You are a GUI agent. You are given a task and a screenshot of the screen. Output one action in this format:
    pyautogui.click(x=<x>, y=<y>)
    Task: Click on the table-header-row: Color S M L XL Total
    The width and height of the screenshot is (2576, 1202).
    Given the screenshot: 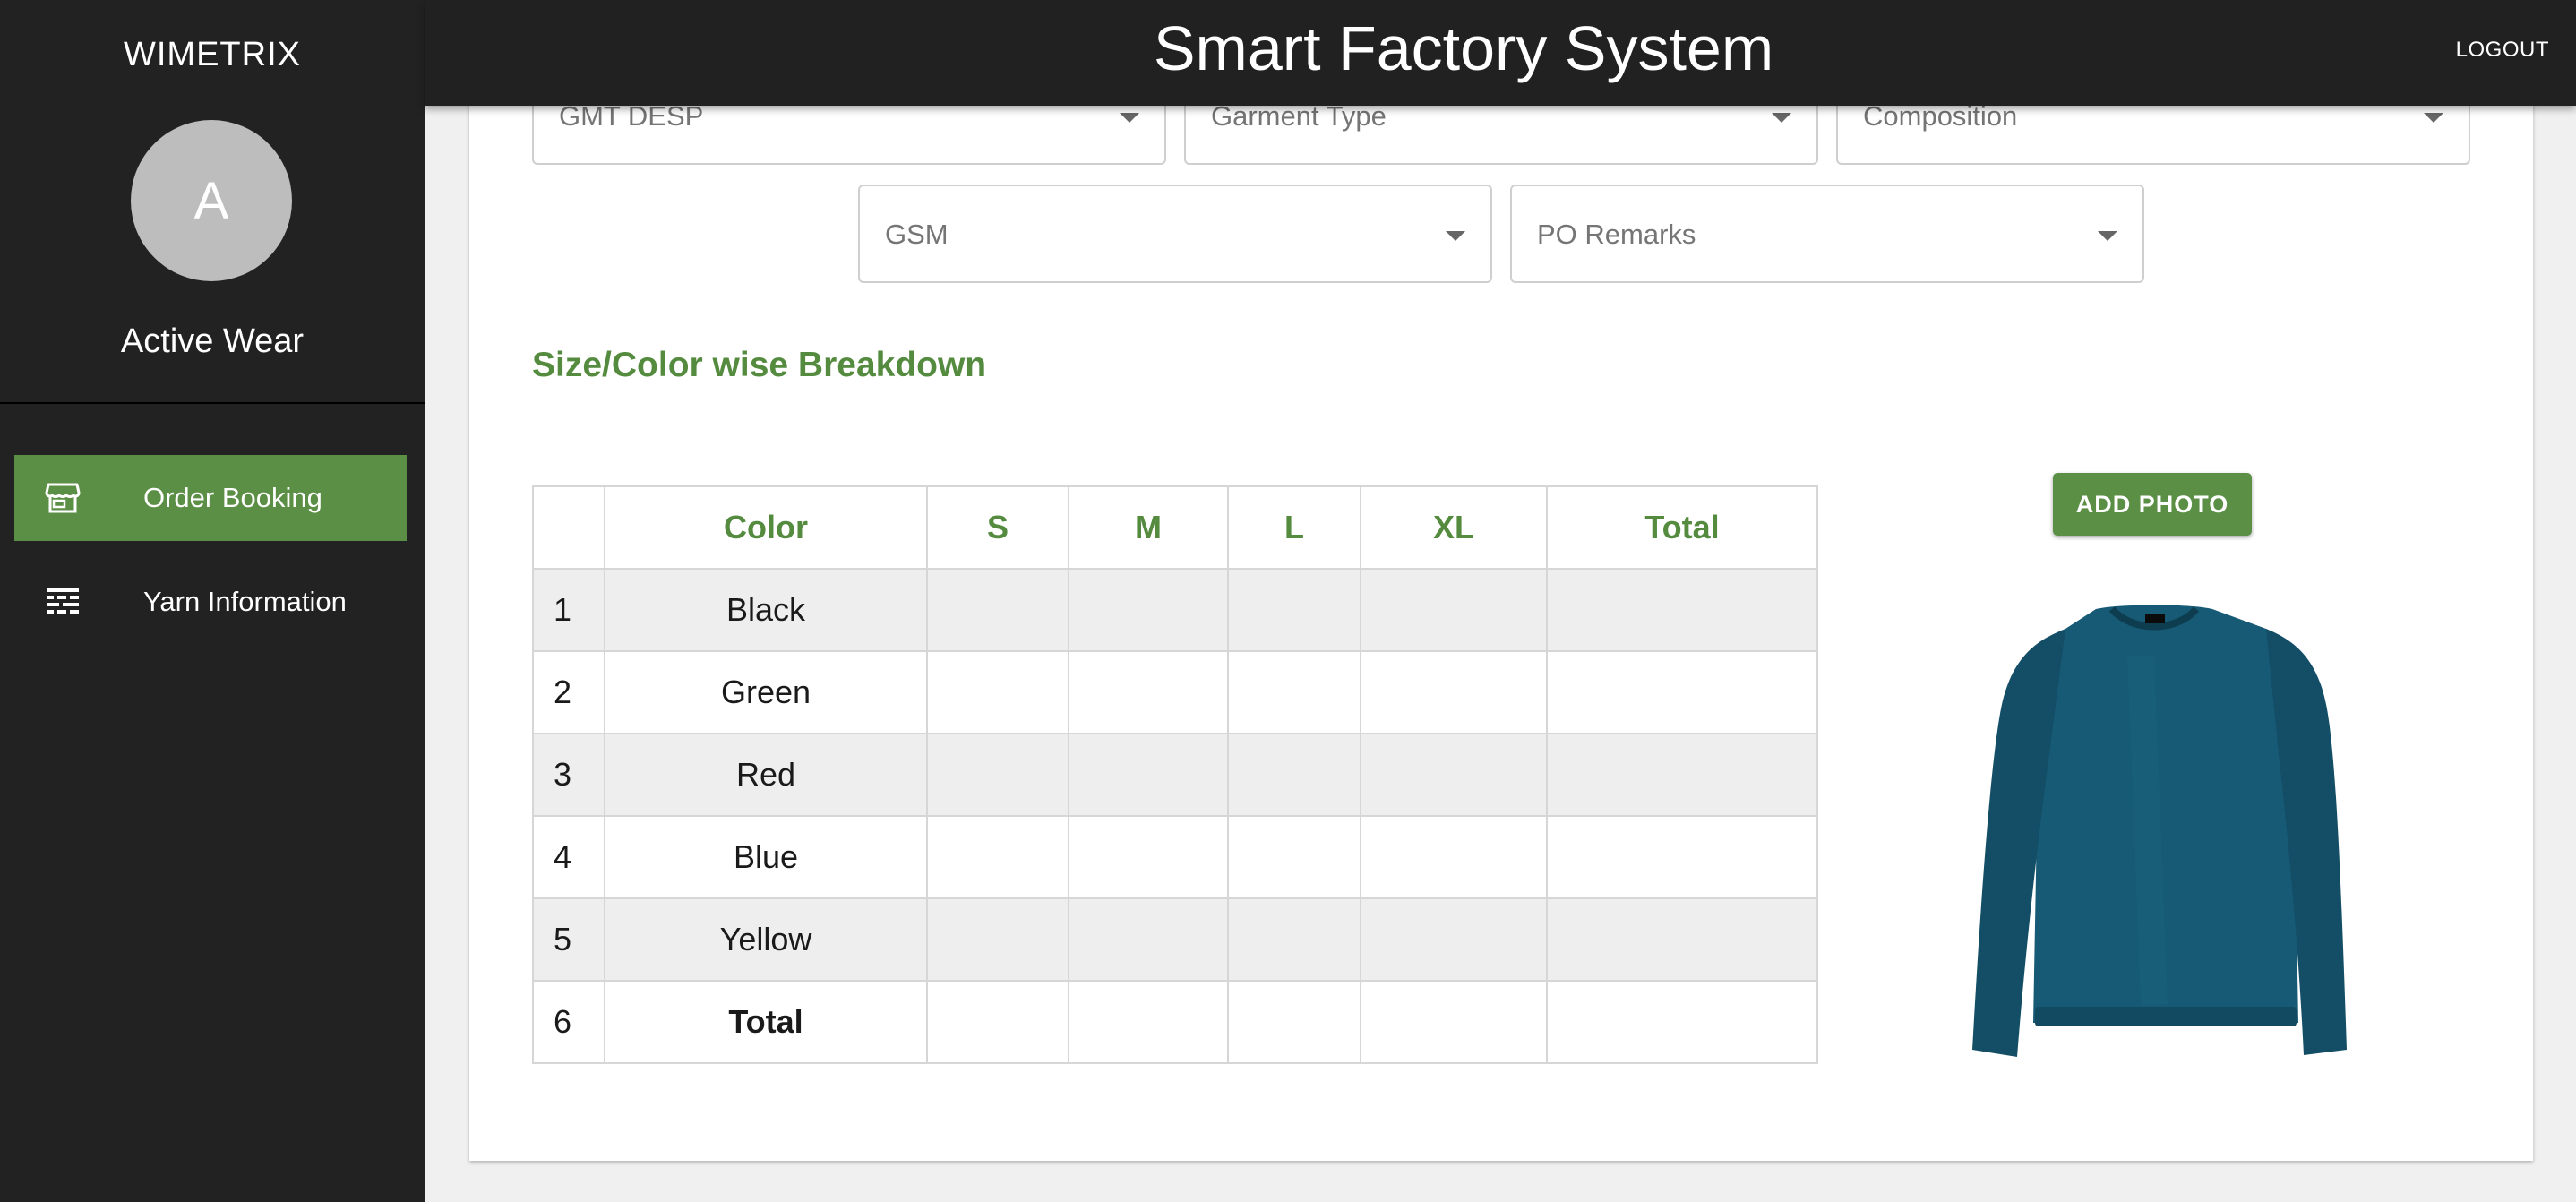 What is the action you would take?
    pyautogui.click(x=1175, y=527)
    